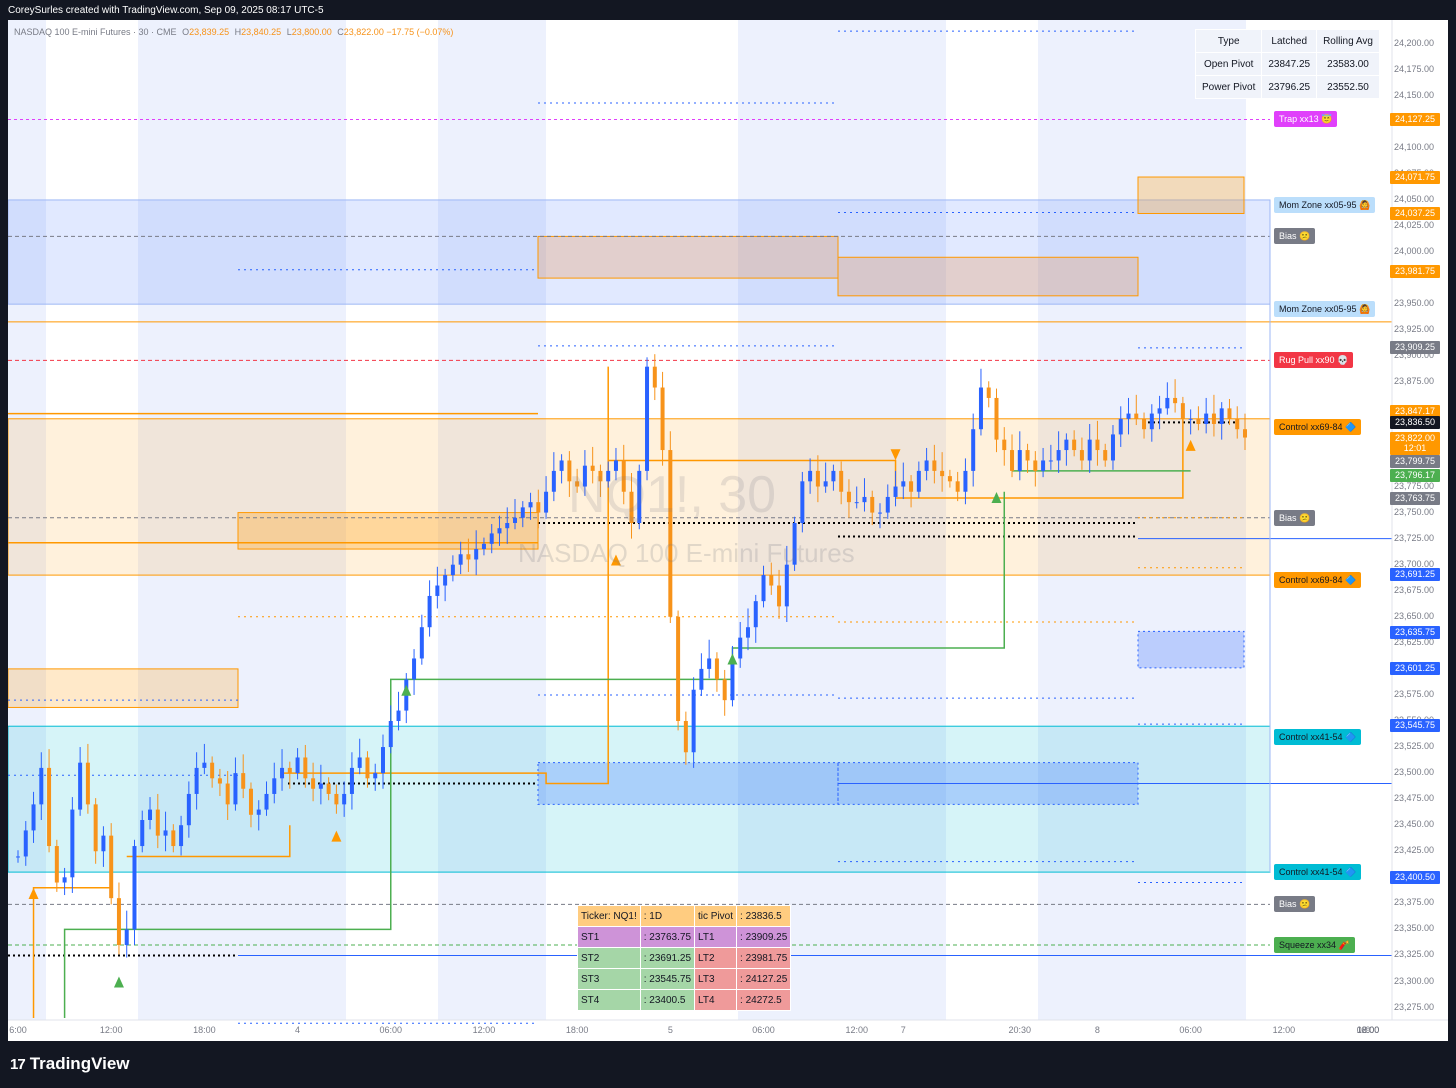 The width and height of the screenshot is (1456, 1088). Describe the element at coordinates (1413, 693) in the screenshot. I see `price-axis-tick: 23,575.00` at that location.